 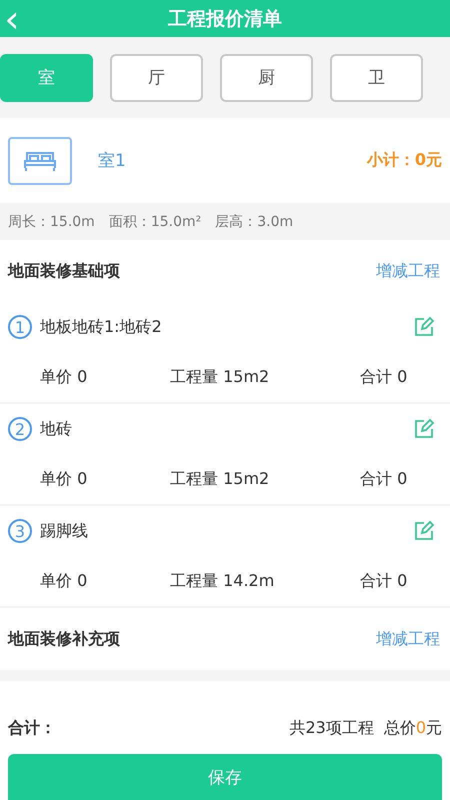 I want to click on room-name: 室1, so click(x=112, y=161).